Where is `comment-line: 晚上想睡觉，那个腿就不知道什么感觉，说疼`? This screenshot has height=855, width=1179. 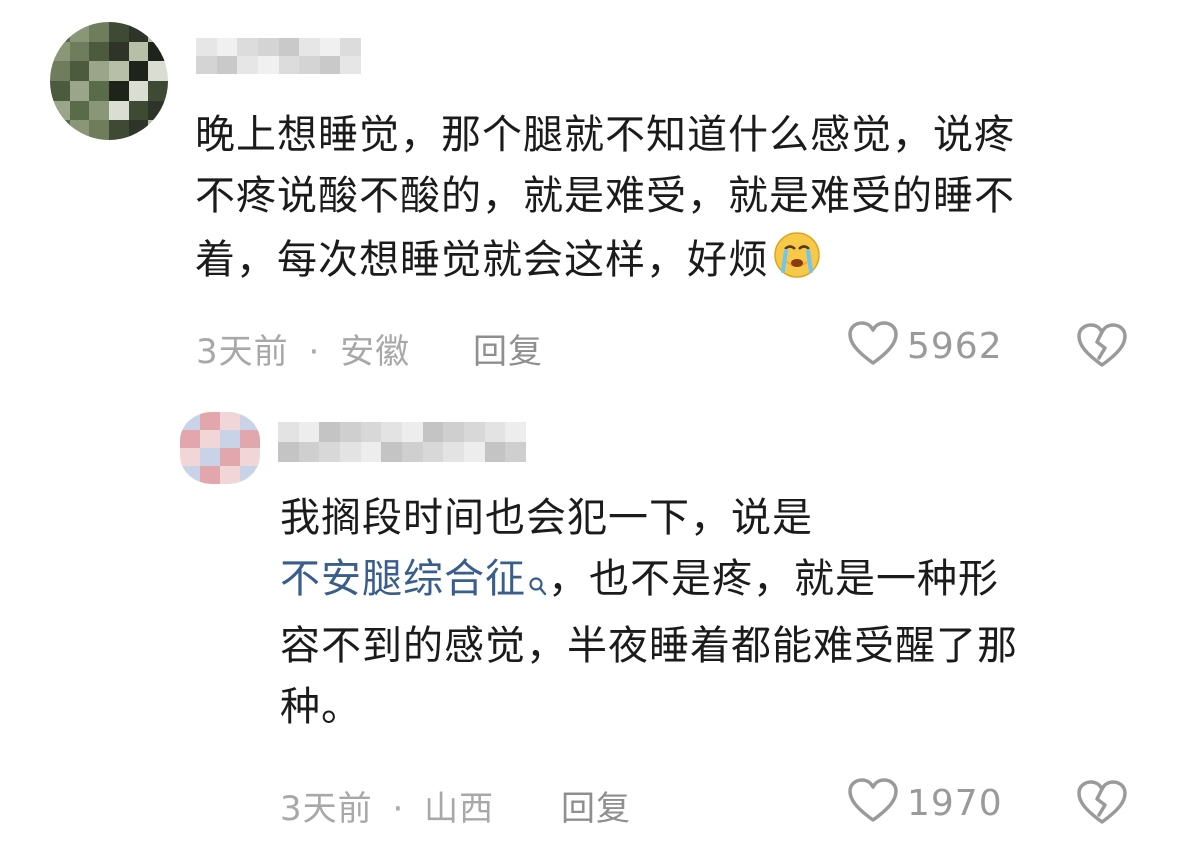 comment-line: 晚上想睡觉，那个腿就不知道什么感觉，说疼 is located at coordinates (605, 135).